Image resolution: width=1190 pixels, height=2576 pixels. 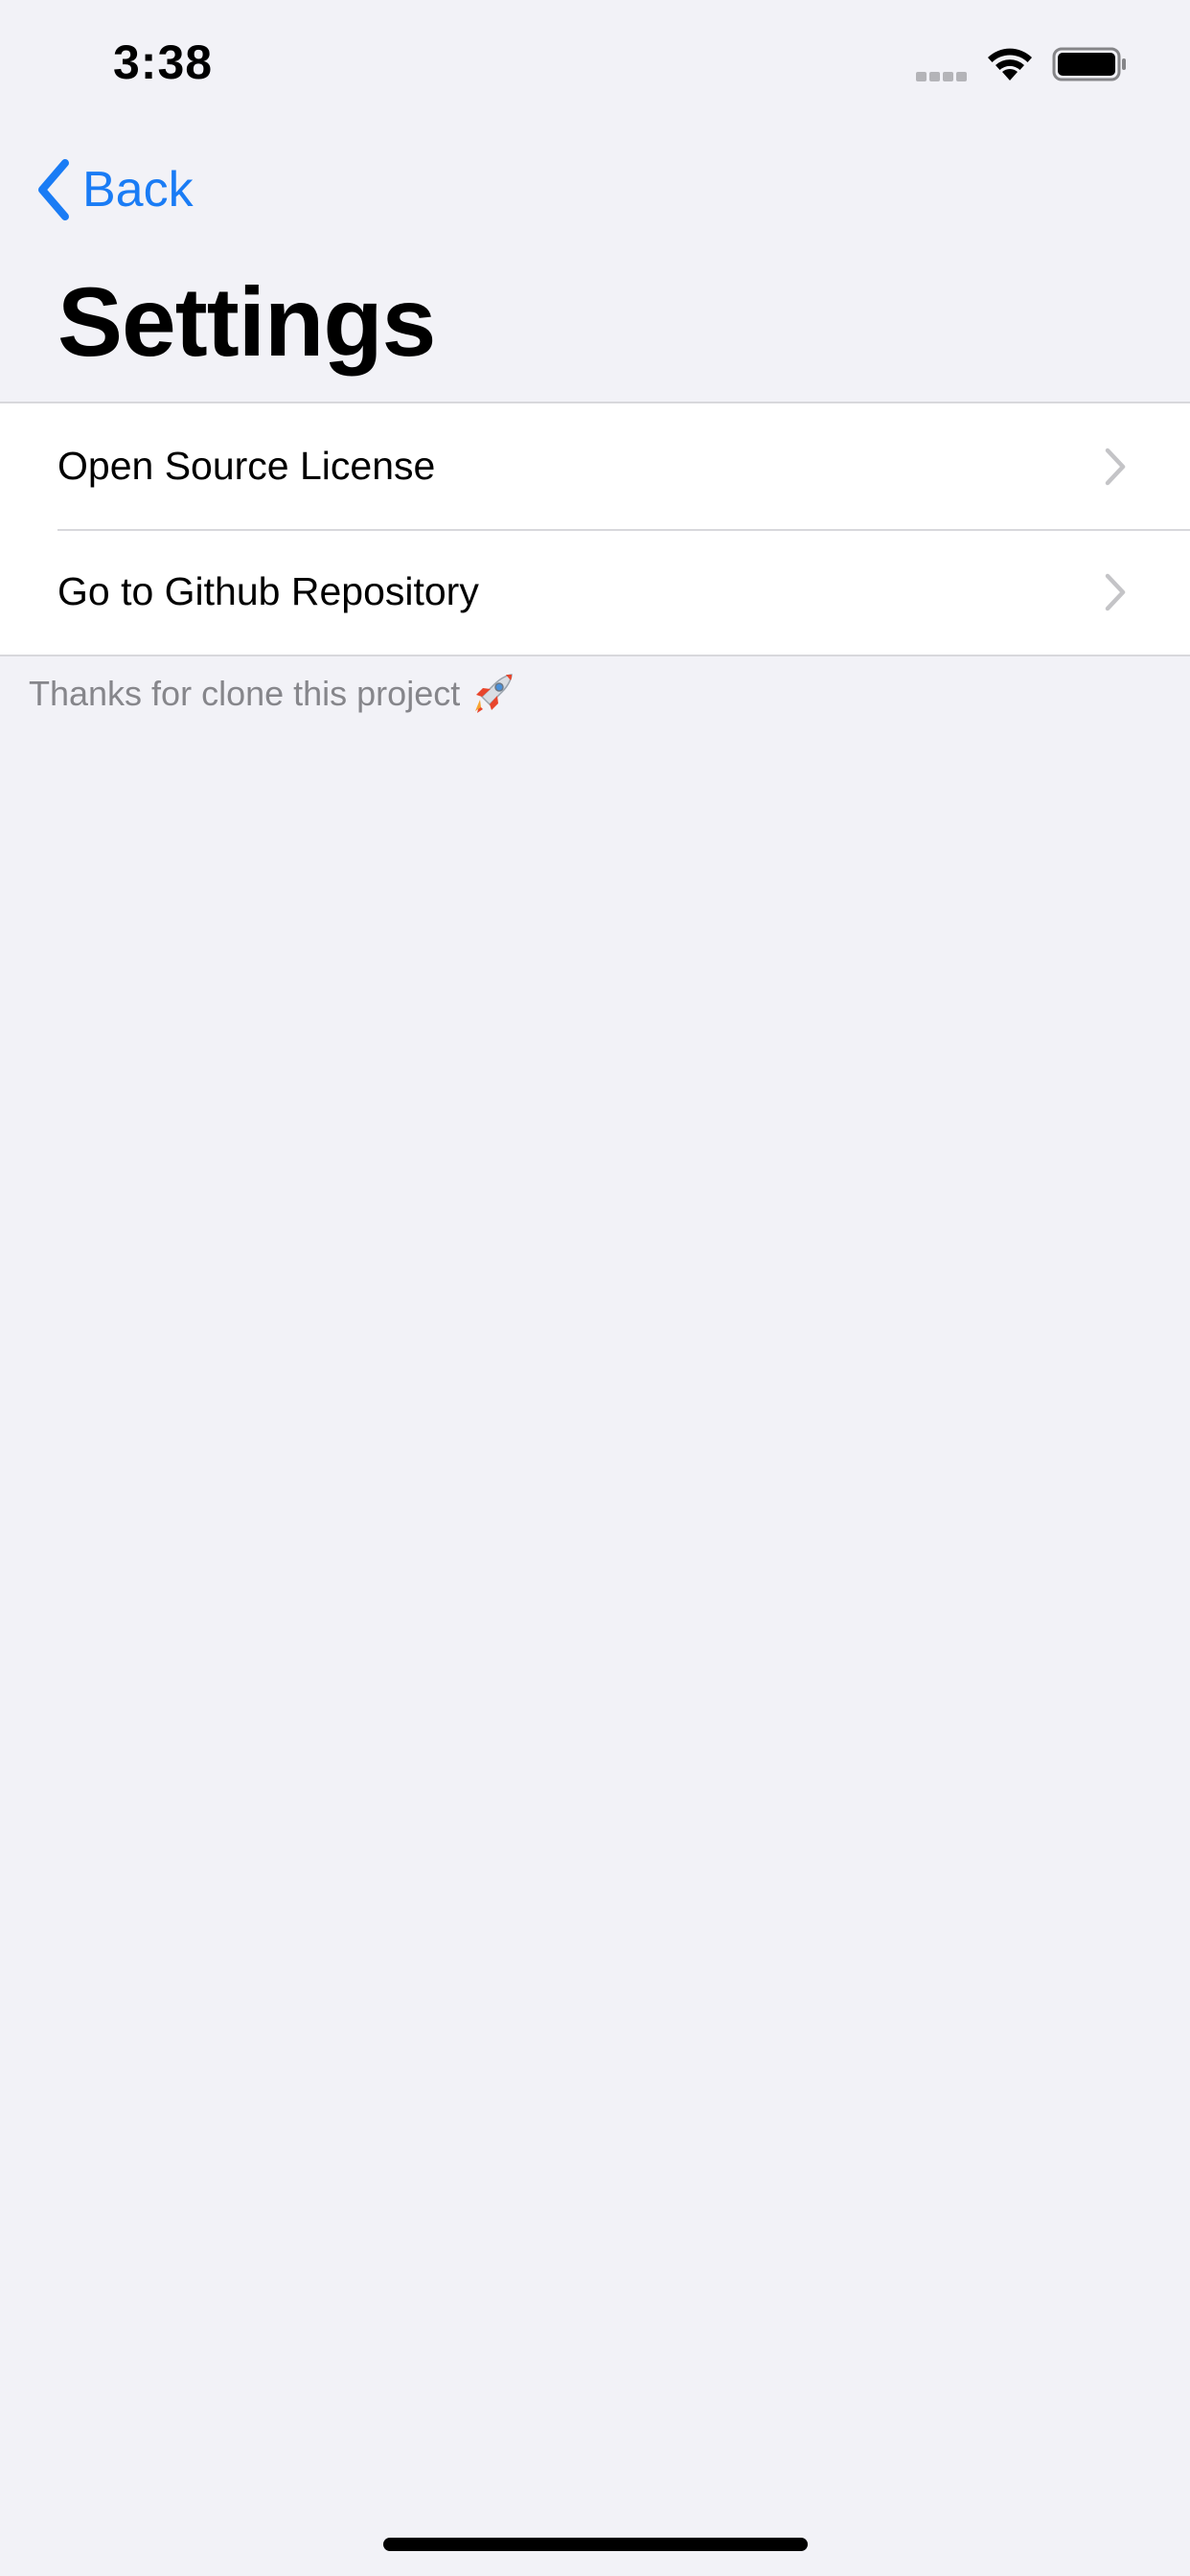 What do you see at coordinates (245, 693) in the screenshot?
I see `footer-text: Thanks for clone this project` at bounding box center [245, 693].